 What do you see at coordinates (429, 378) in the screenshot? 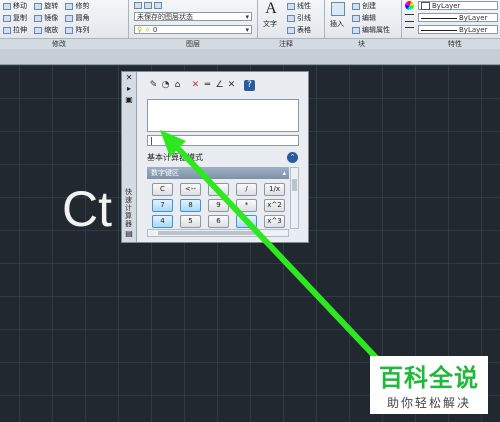
I see `watermark-title: 百科全说` at bounding box center [429, 378].